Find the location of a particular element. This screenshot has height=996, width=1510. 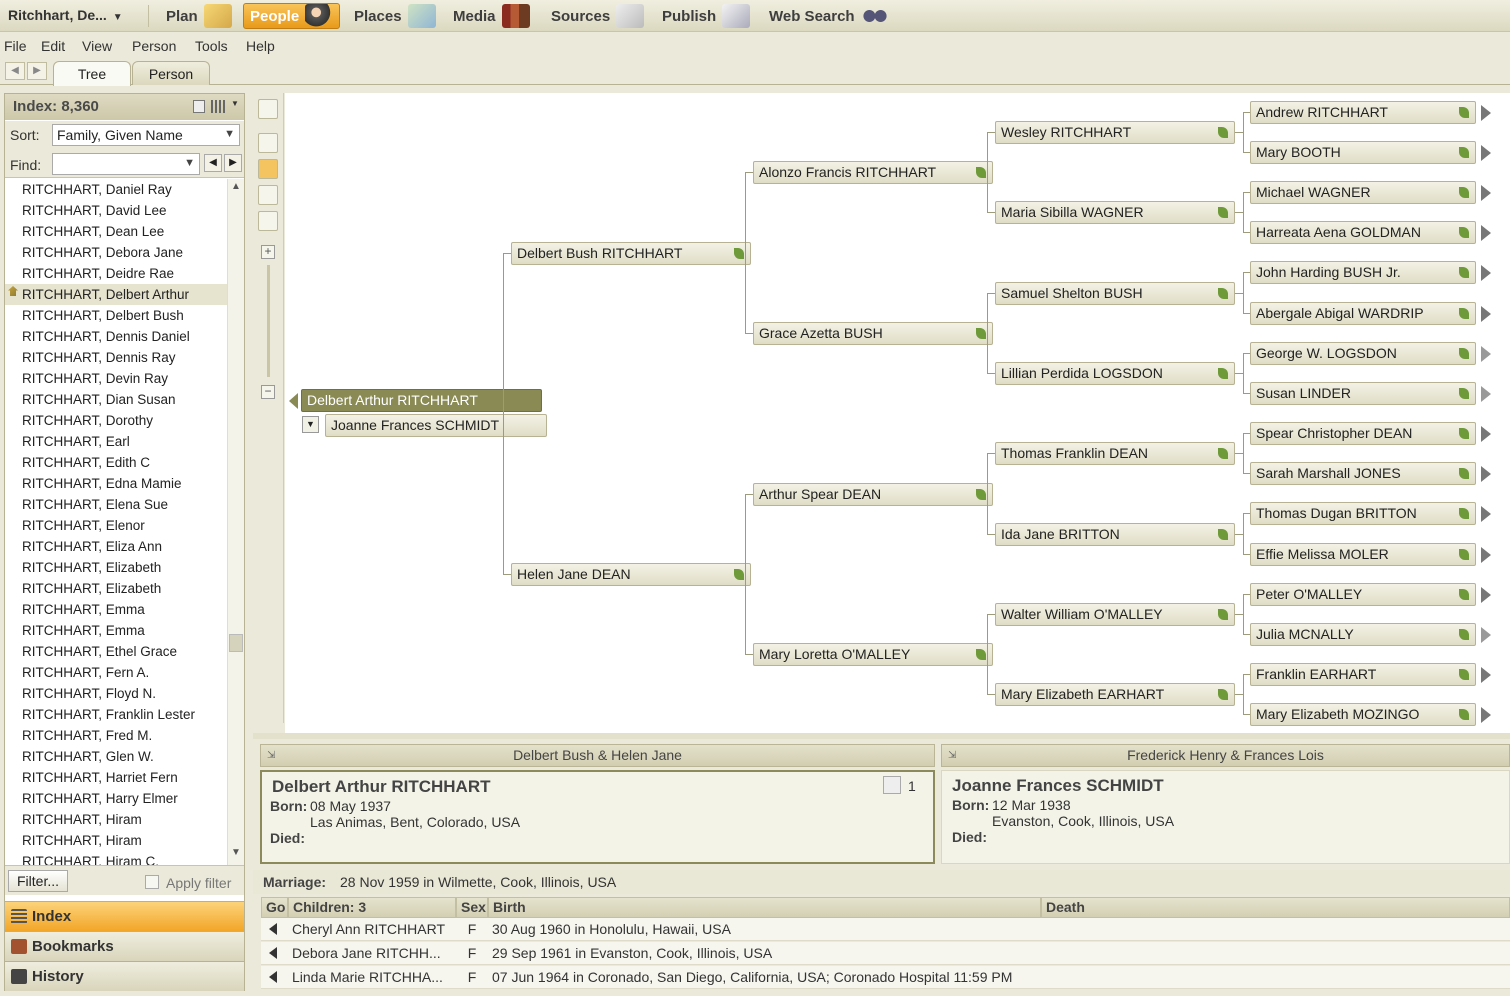

workspace-people-button: People is located at coordinates (292, 16).